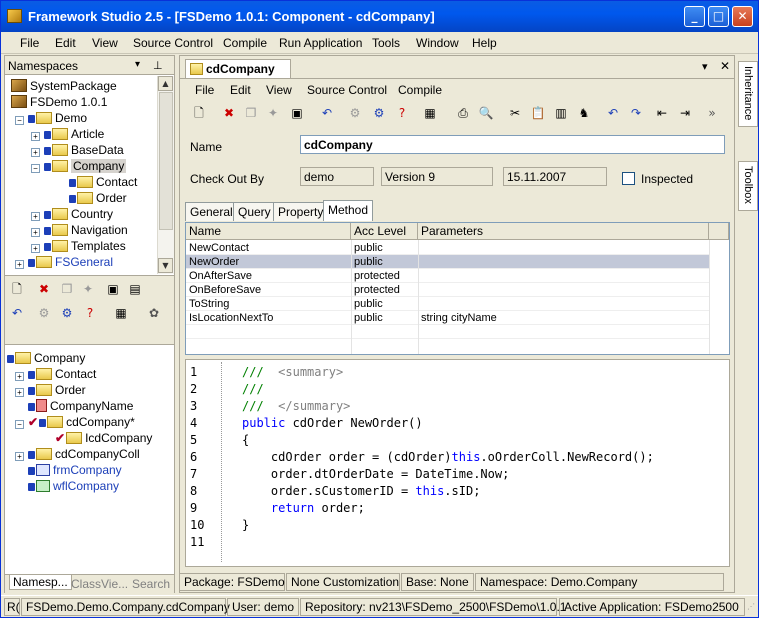  Describe the element at coordinates (662, 113) in the screenshot. I see `outdent-icon: ⇤` at that location.